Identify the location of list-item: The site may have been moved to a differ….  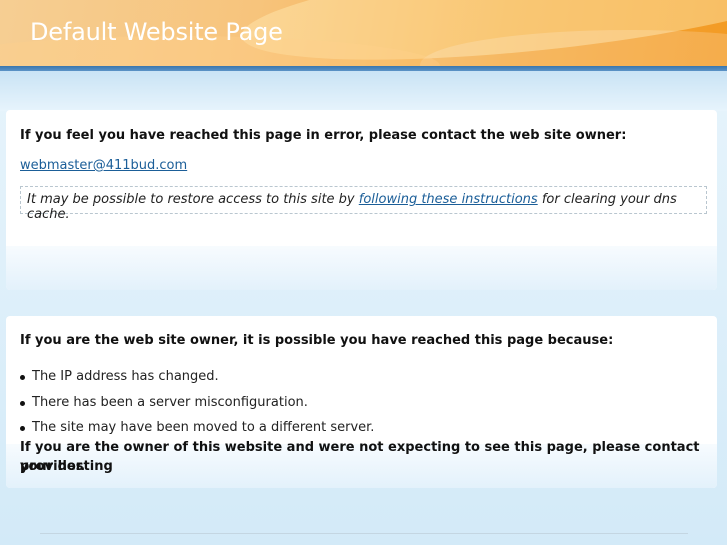
(197, 428).